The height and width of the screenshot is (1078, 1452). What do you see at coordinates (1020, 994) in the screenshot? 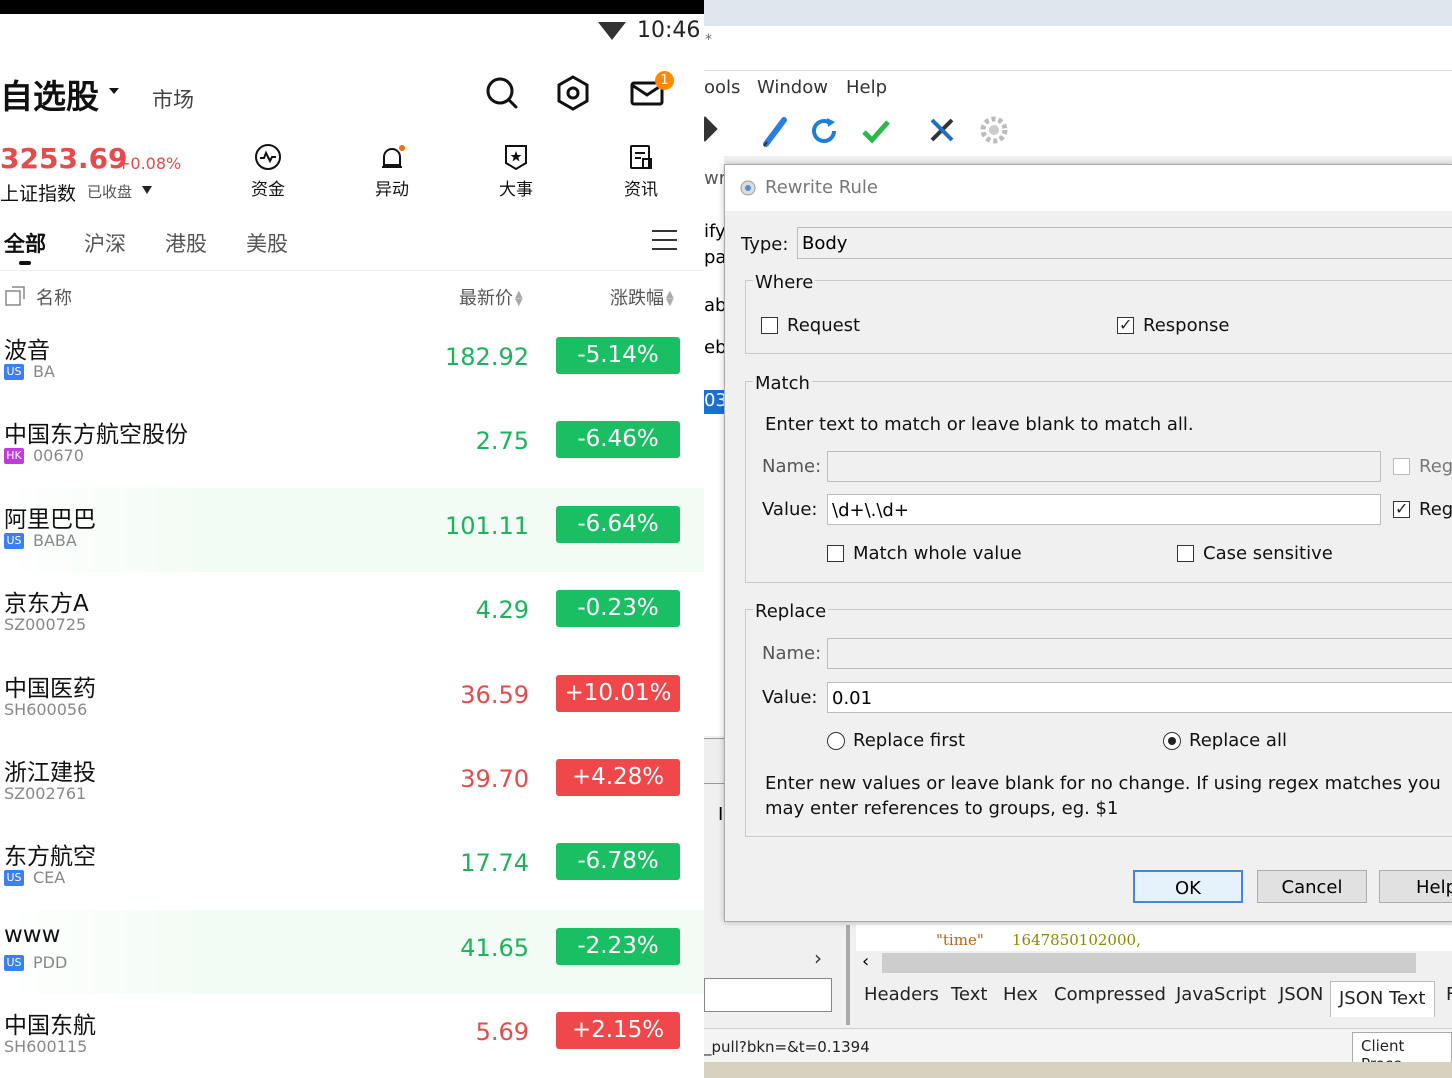
I see `tab-hex: Hex` at bounding box center [1020, 994].